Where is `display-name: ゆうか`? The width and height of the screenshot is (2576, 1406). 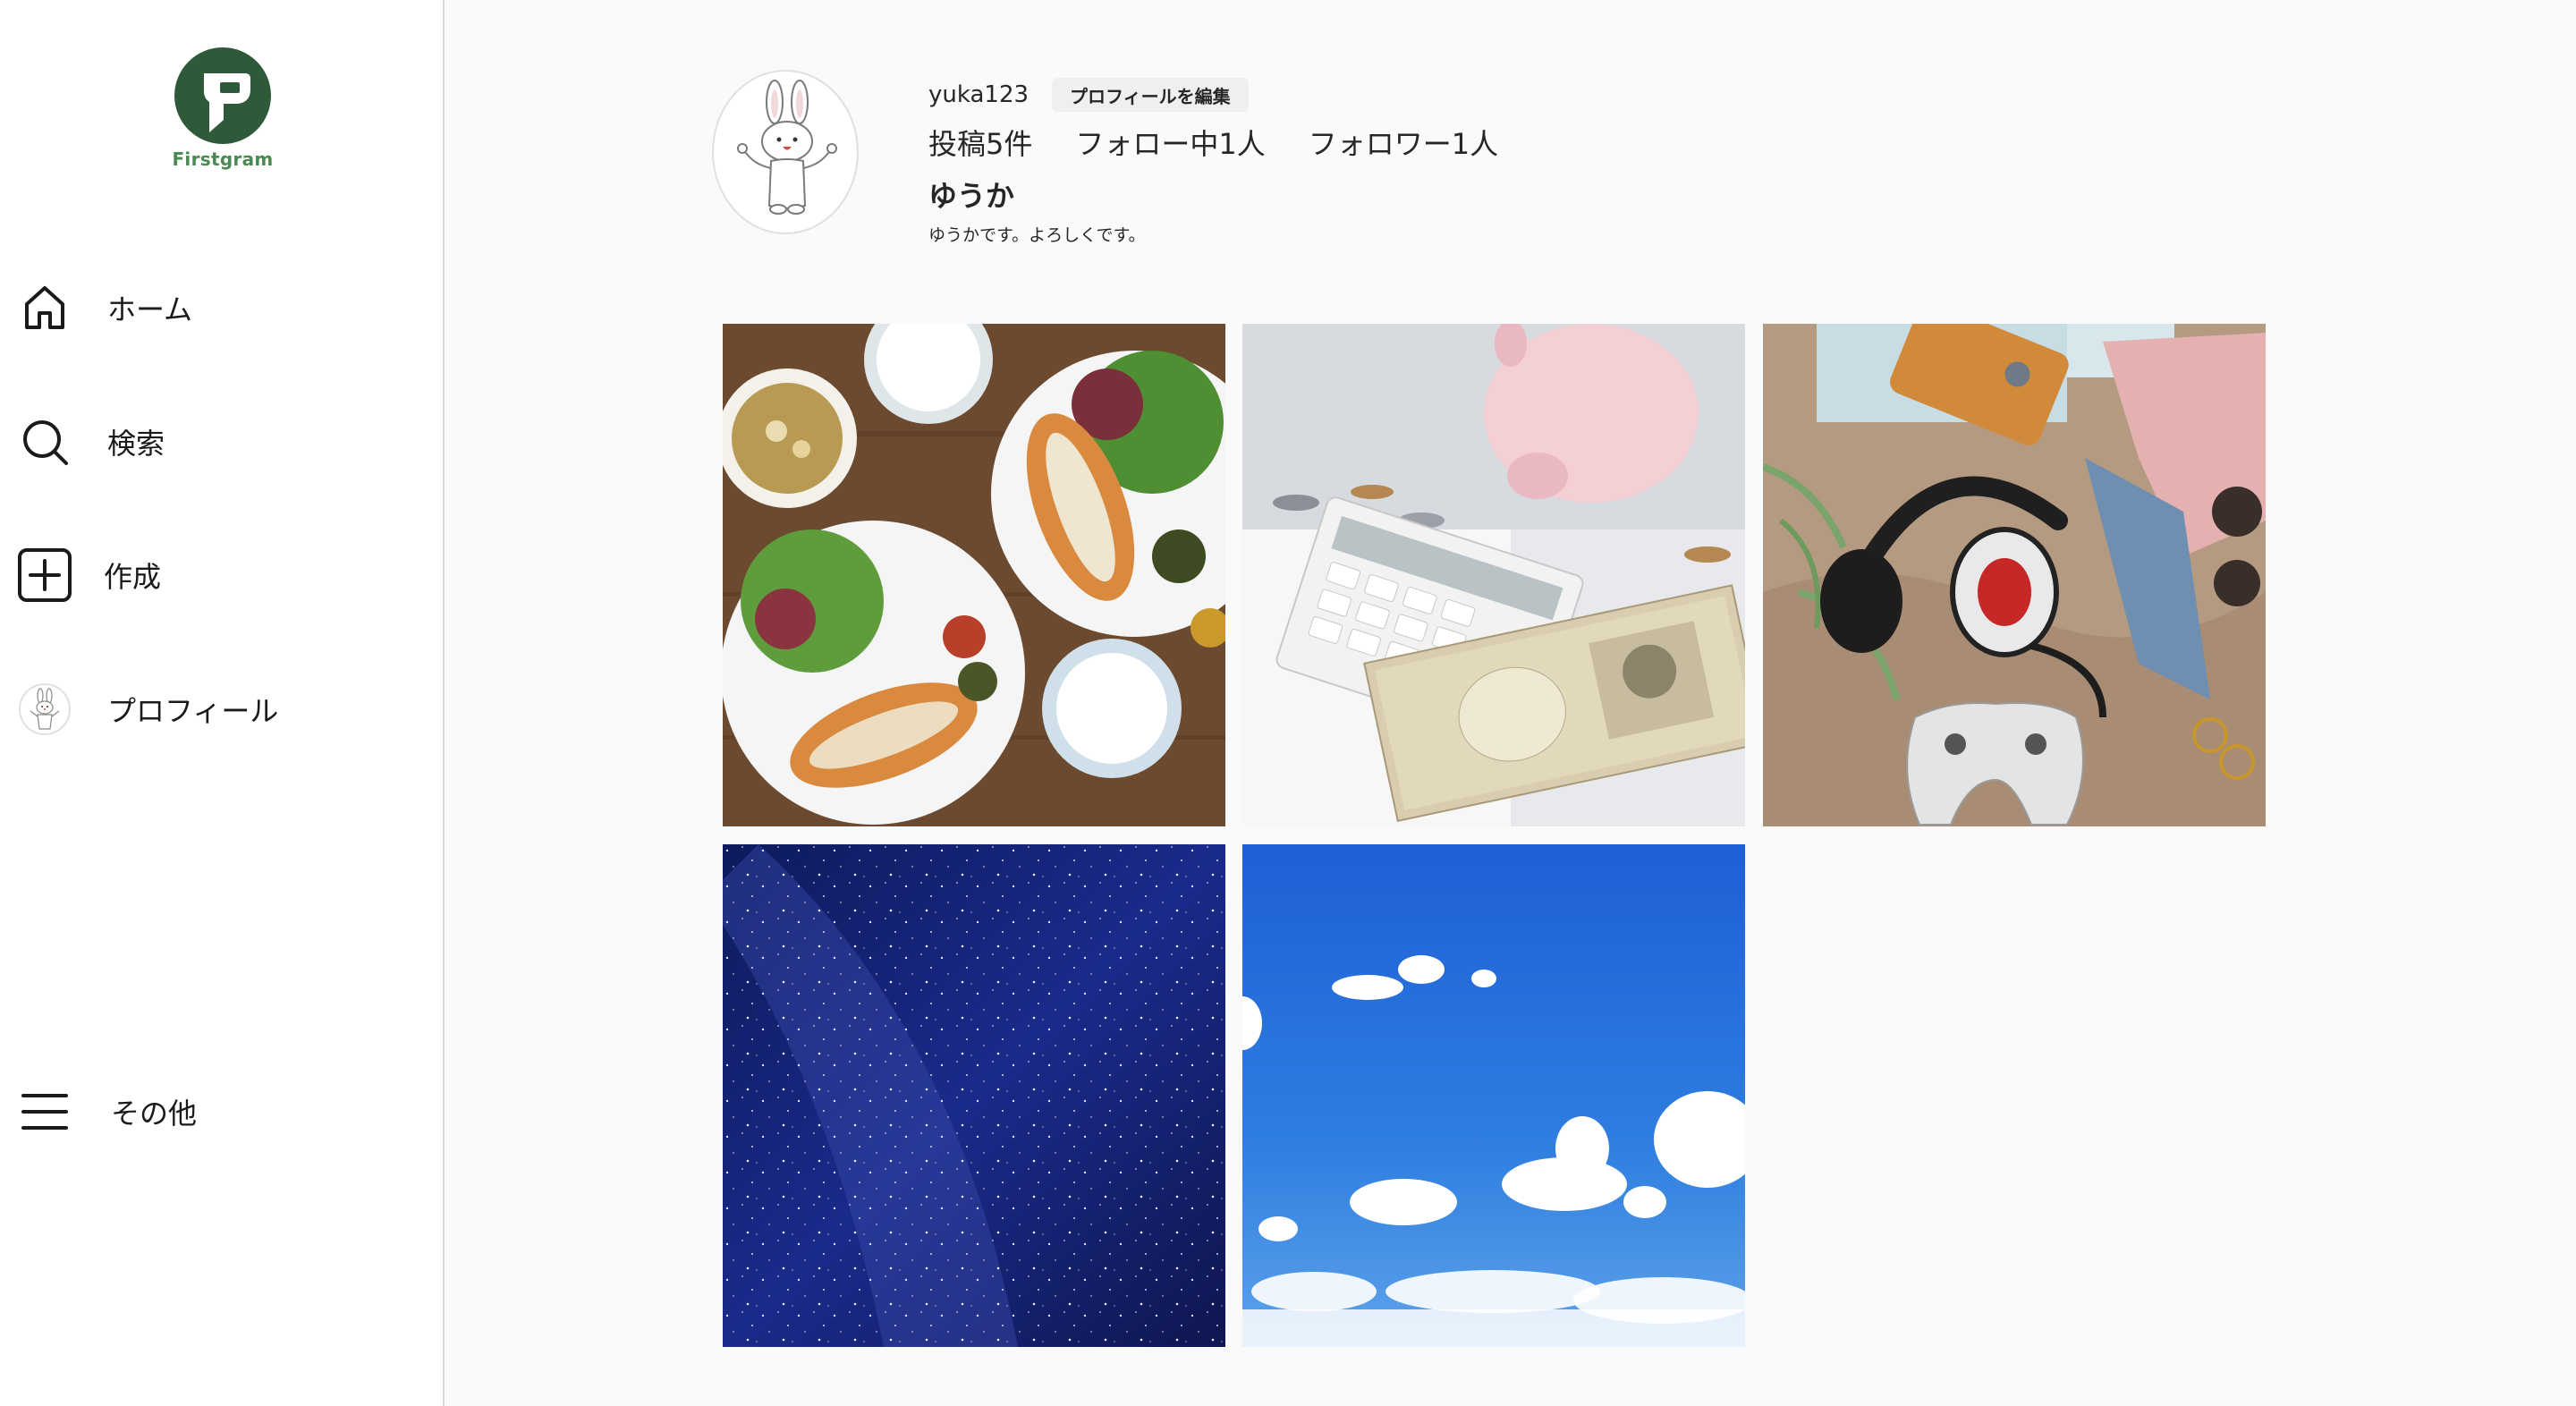 display-name: ゆうか is located at coordinates (971, 196).